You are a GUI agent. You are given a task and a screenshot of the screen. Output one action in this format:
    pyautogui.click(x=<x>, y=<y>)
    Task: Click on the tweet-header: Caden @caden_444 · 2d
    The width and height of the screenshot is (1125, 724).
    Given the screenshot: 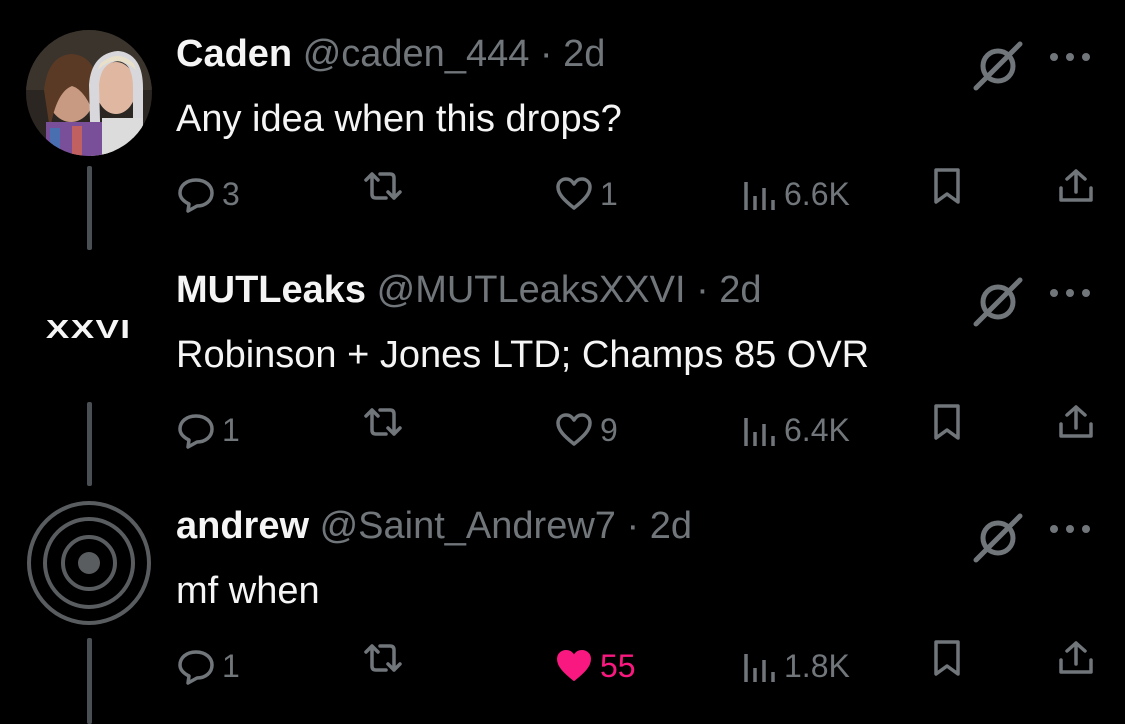 What is the action you would take?
    pyautogui.click(x=390, y=54)
    